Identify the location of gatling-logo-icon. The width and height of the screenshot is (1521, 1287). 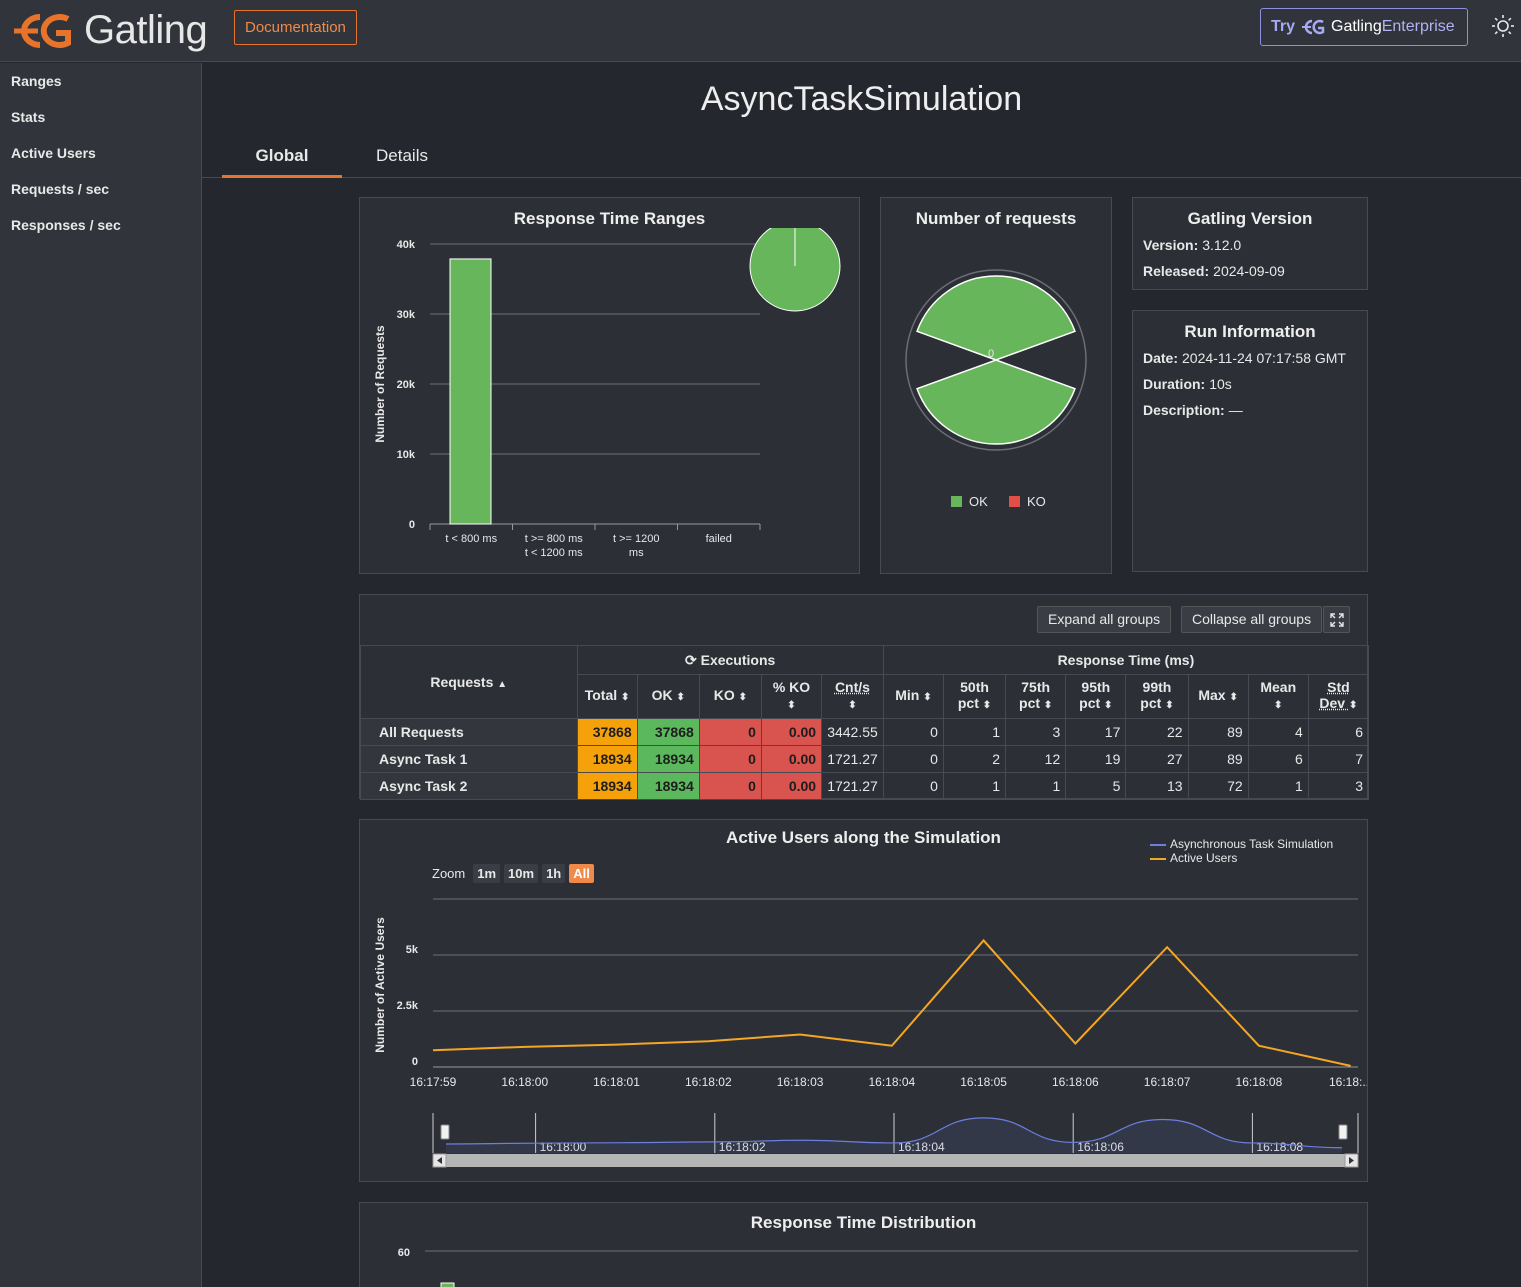
(42, 30).